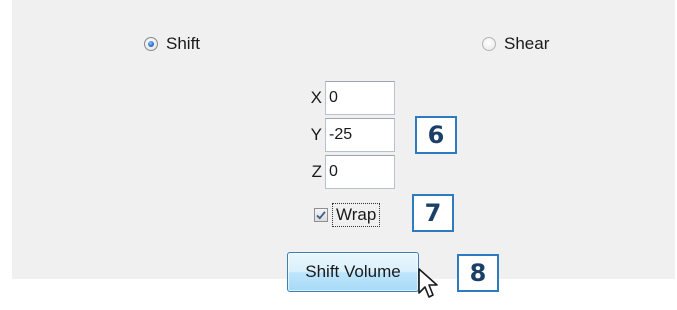 The width and height of the screenshot is (677, 310). I want to click on shift-volume-button: Shift Volume, so click(353, 272).